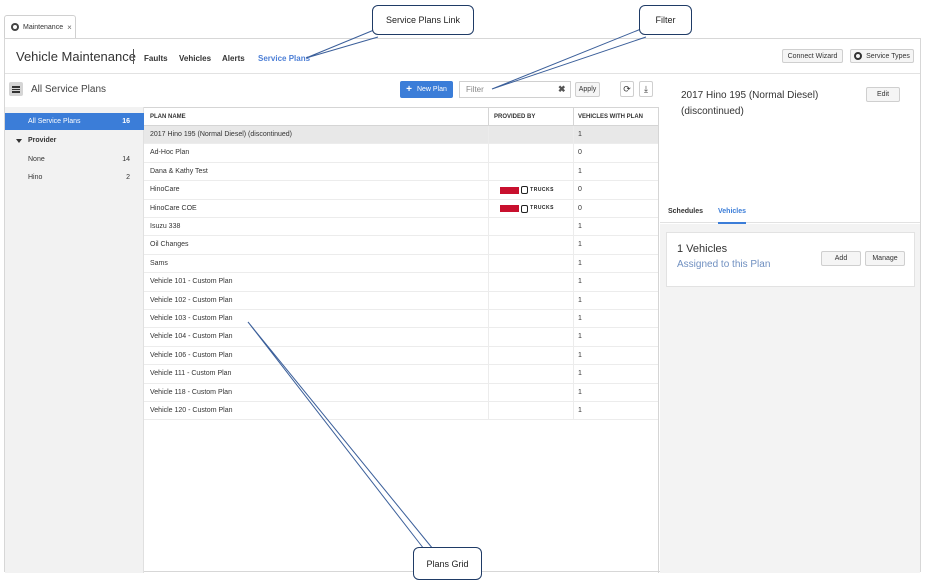 The width and height of the screenshot is (925, 583). I want to click on table-row: Vehicle 103 - Custom Plan 1, so click(401, 319).